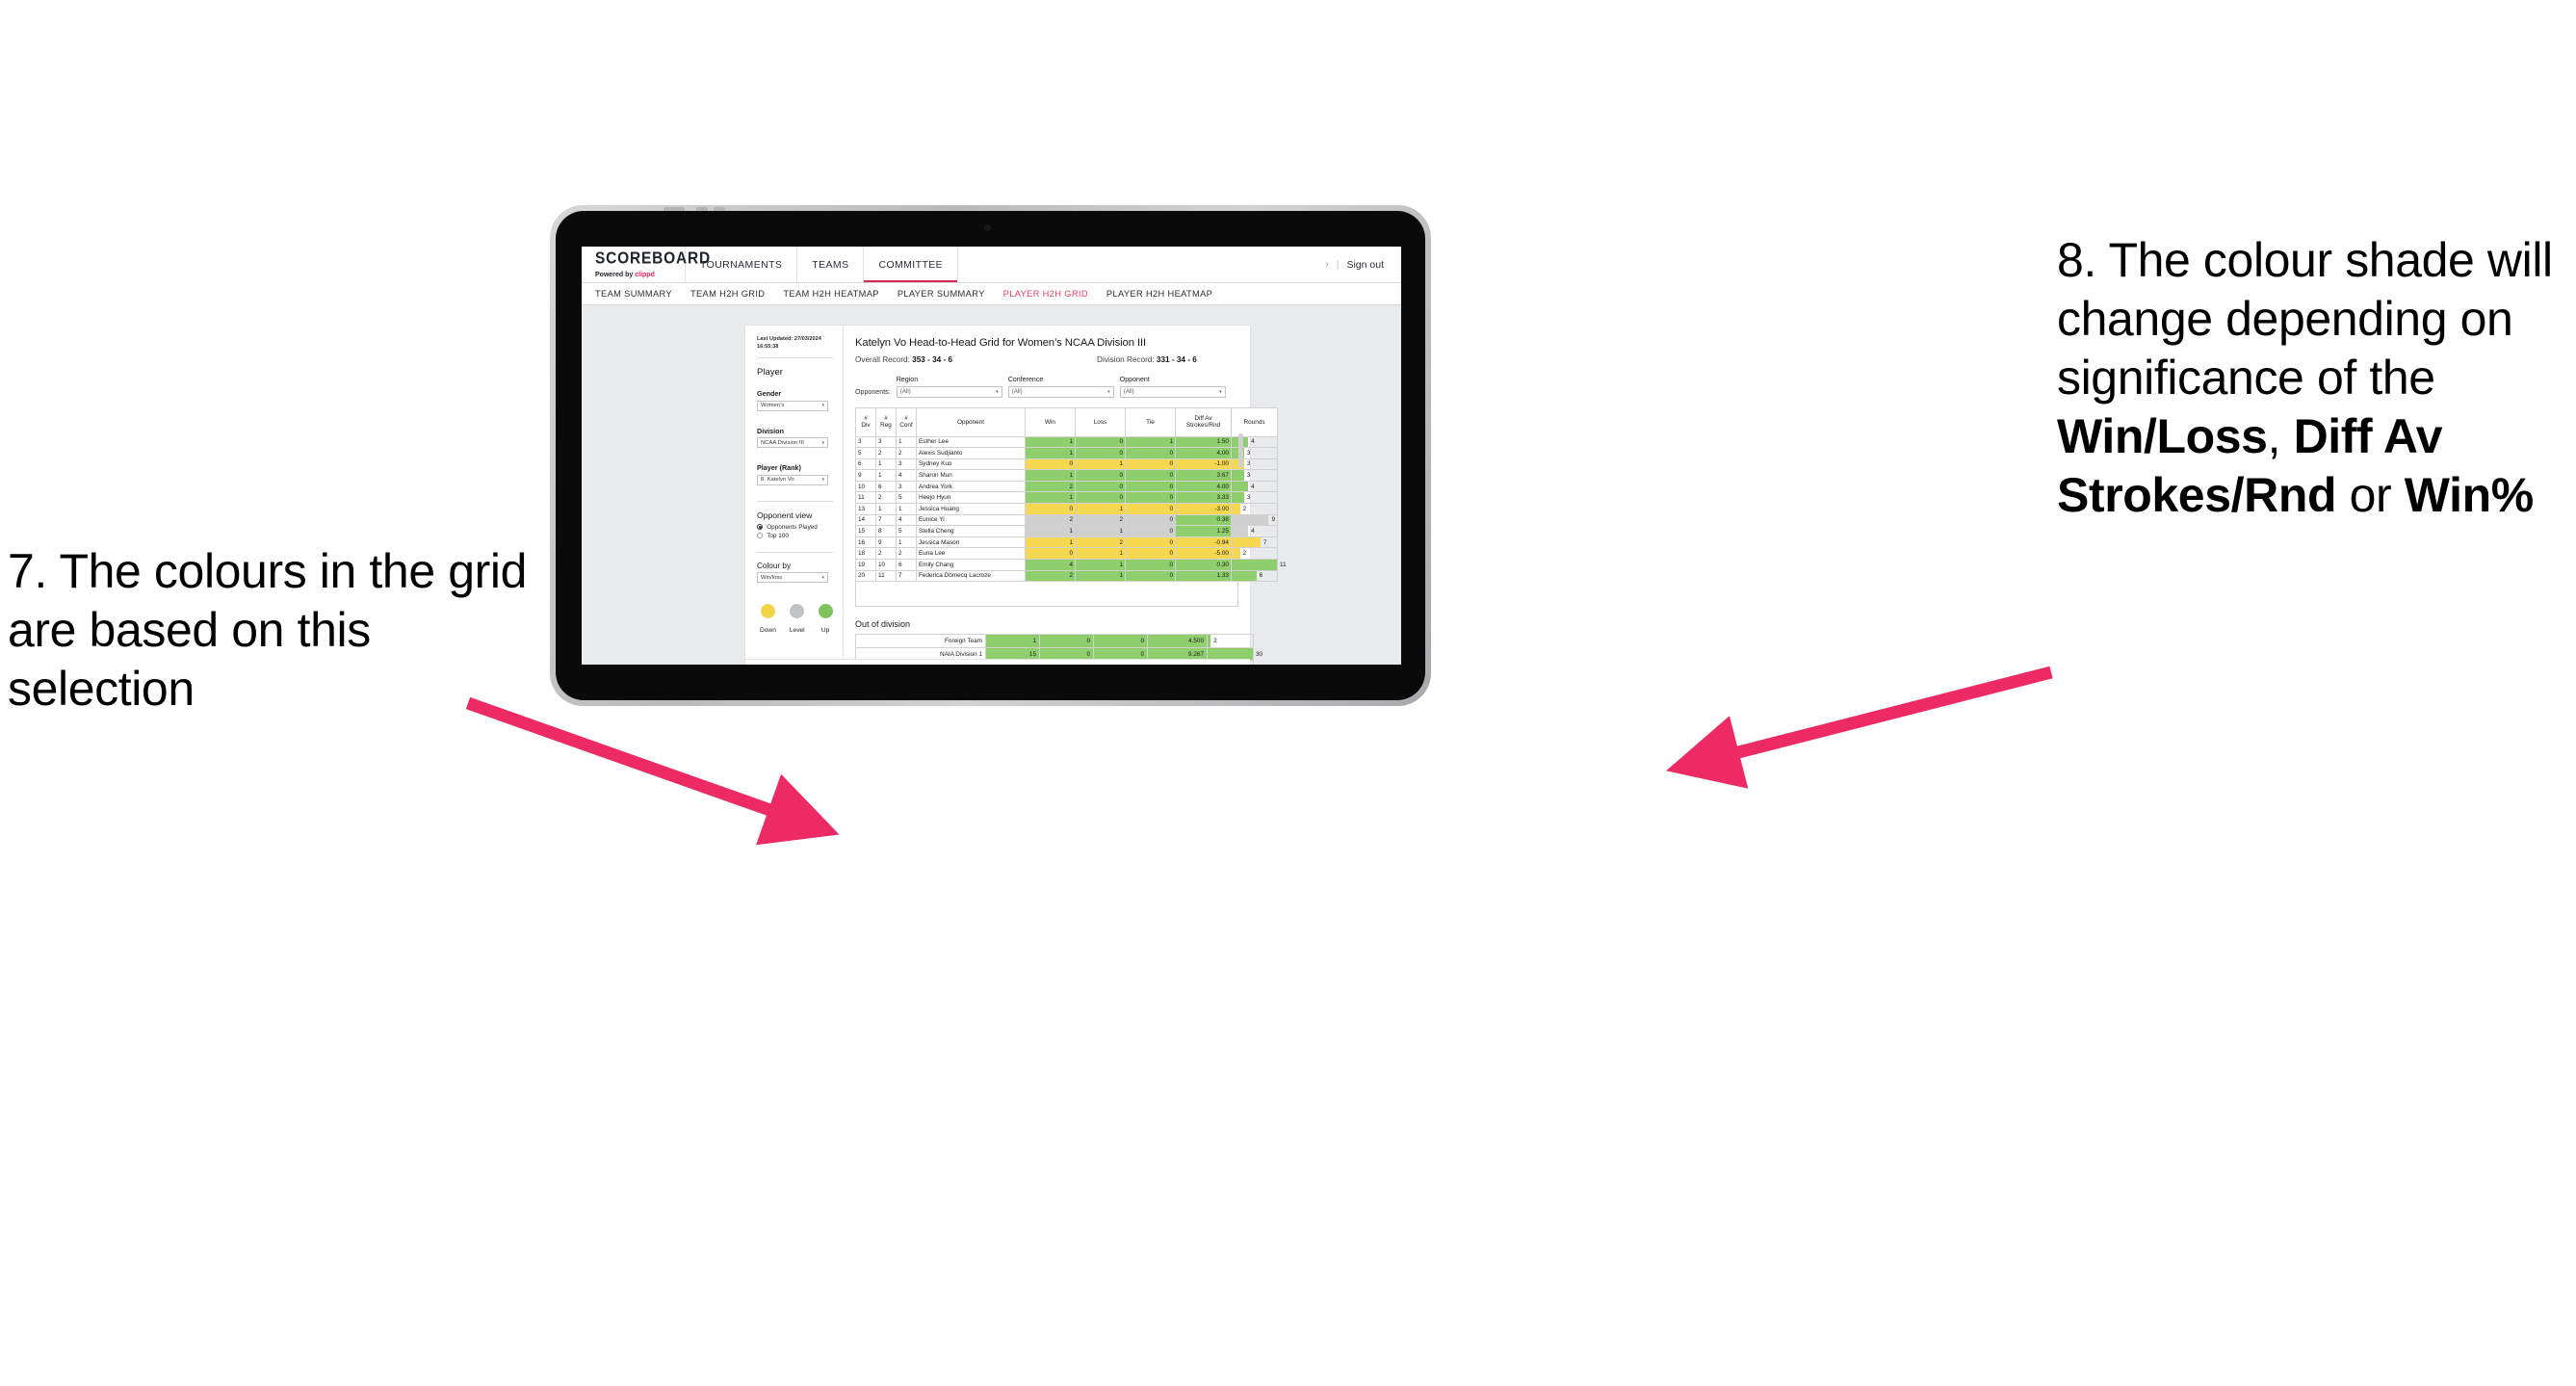  What do you see at coordinates (932, 359) in the screenshot?
I see `overall-record-value: 353 - 34 - 6` at bounding box center [932, 359].